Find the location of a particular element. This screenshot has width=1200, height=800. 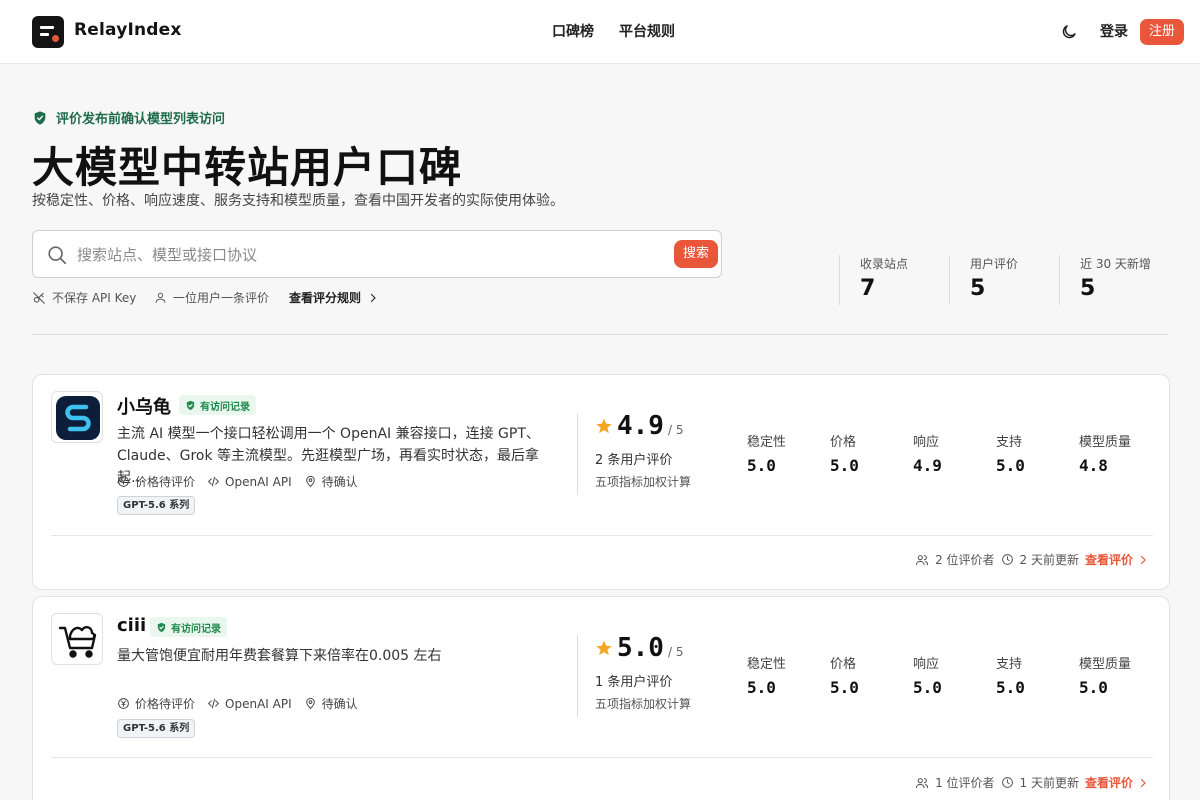

link-text: 查看评价 is located at coordinates (1108, 783).